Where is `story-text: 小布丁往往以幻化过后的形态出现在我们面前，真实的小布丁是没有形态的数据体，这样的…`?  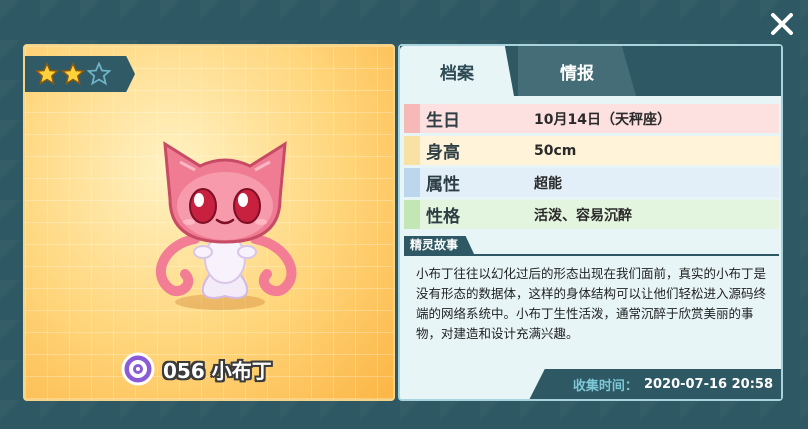 story-text: 小布丁往往以幻化过后的形态出现在我们面前，真实的小布丁是没有形态的数据体，这样的… is located at coordinates (591, 303).